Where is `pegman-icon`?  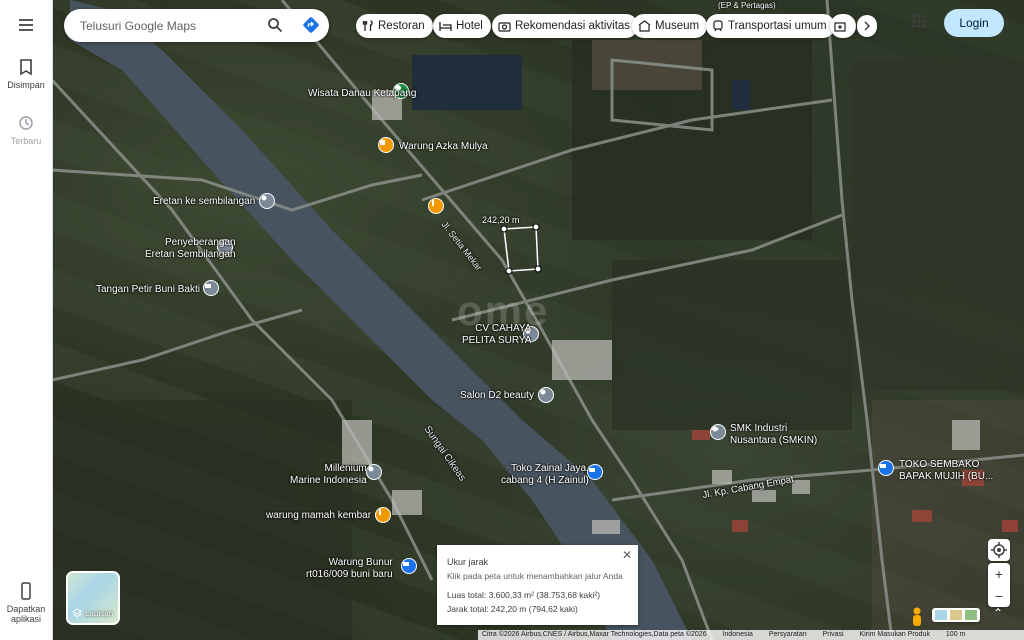
pegman-icon is located at coordinates (917, 617).